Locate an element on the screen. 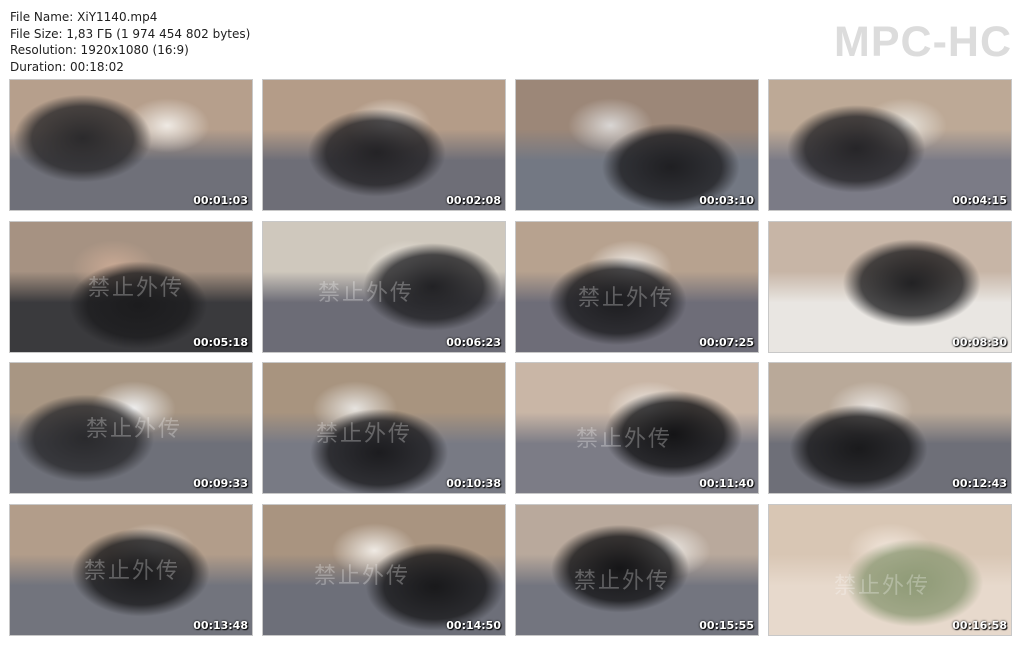 This screenshot has height=646, width=1024. video-thumbnail: 禁止外传 00:11:40 is located at coordinates (637, 428).